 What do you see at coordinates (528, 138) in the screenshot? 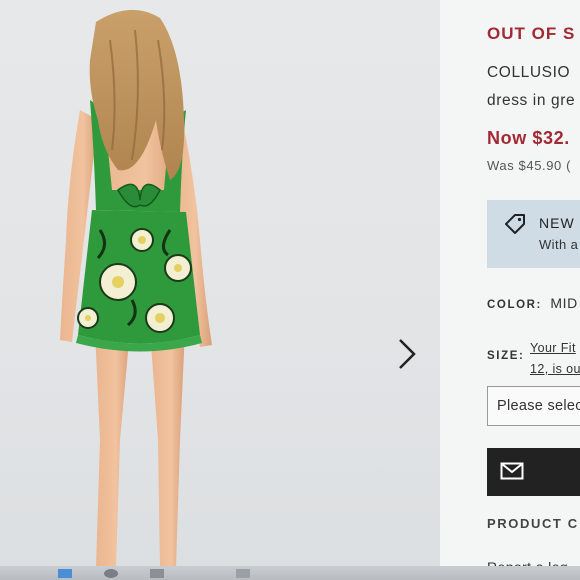
I see `current-price: Now $32.` at bounding box center [528, 138].